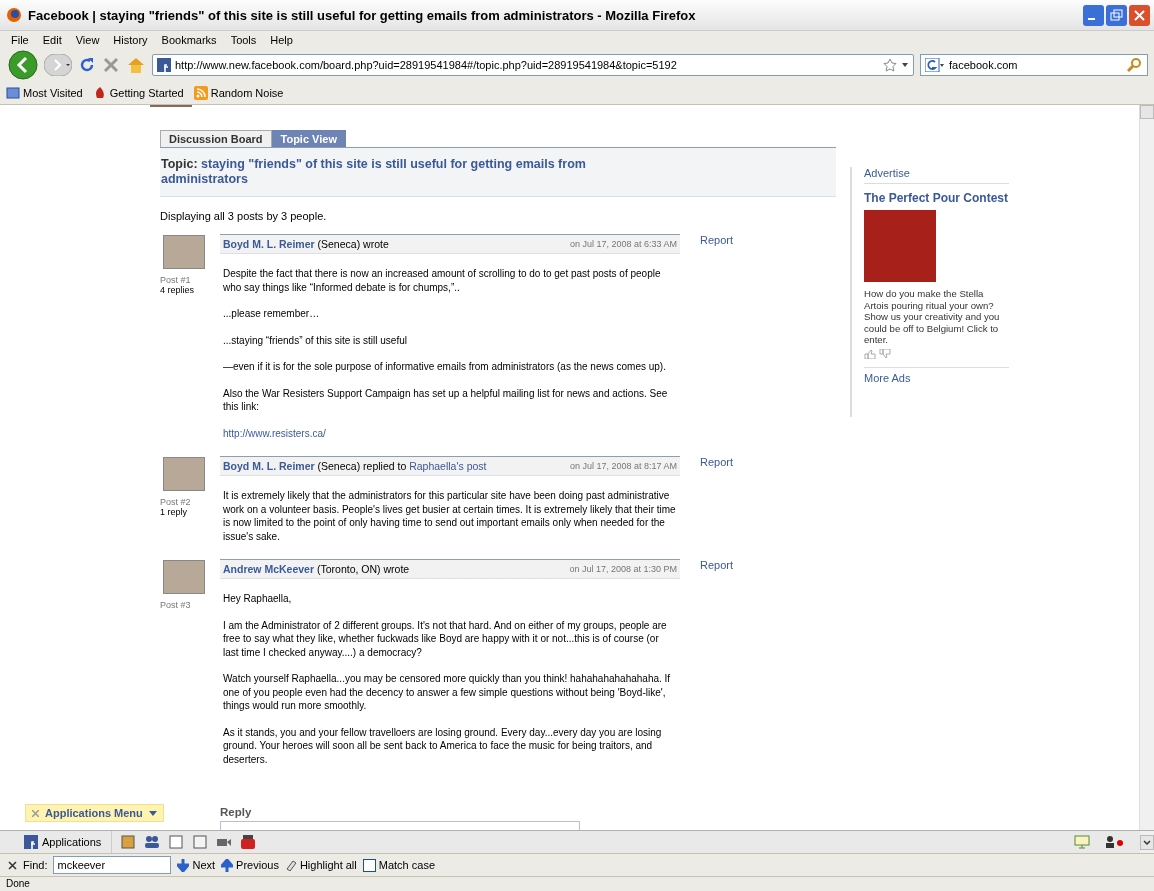 The width and height of the screenshot is (1154, 891). I want to click on forward-button, so click(58, 65).